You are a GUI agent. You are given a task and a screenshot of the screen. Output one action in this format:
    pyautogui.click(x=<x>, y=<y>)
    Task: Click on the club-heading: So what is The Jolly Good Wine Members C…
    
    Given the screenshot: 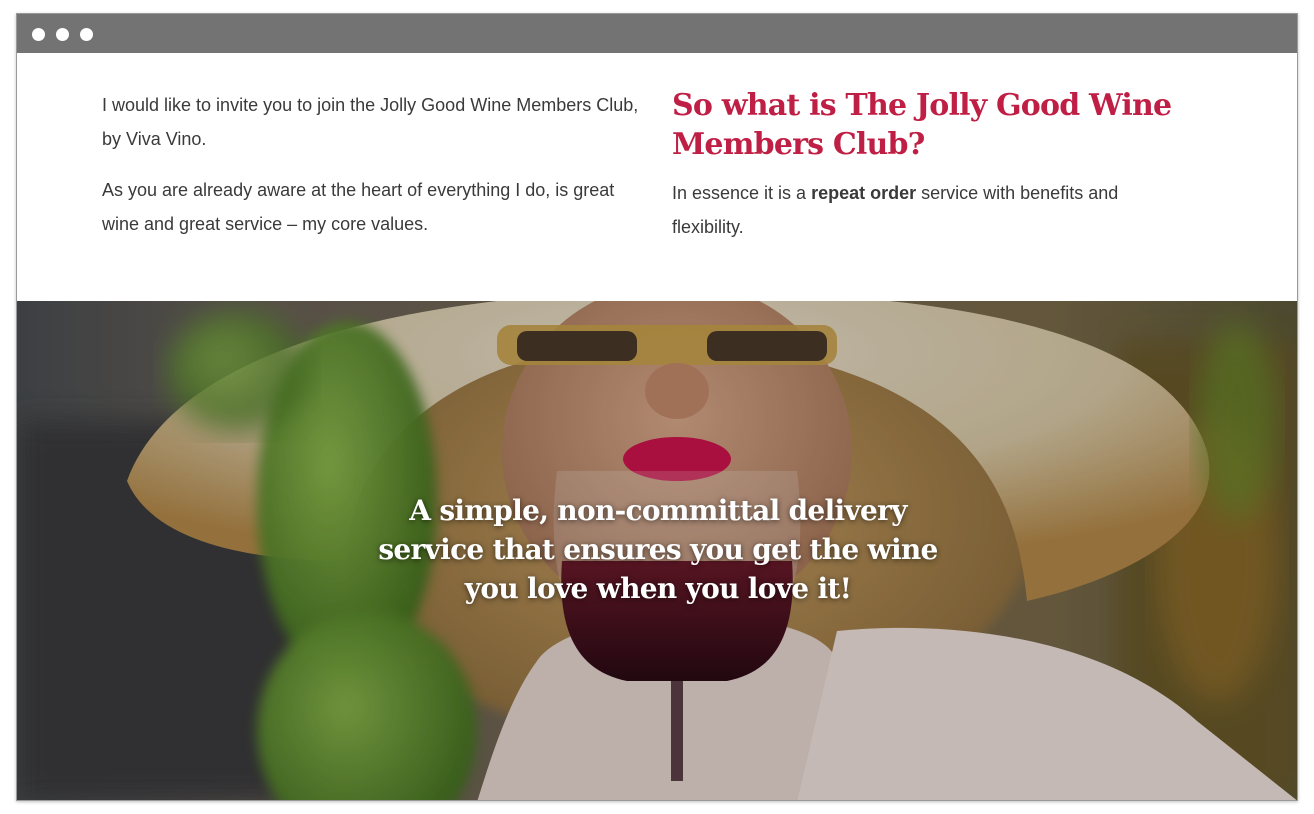 What is the action you would take?
    pyautogui.click(x=922, y=125)
    